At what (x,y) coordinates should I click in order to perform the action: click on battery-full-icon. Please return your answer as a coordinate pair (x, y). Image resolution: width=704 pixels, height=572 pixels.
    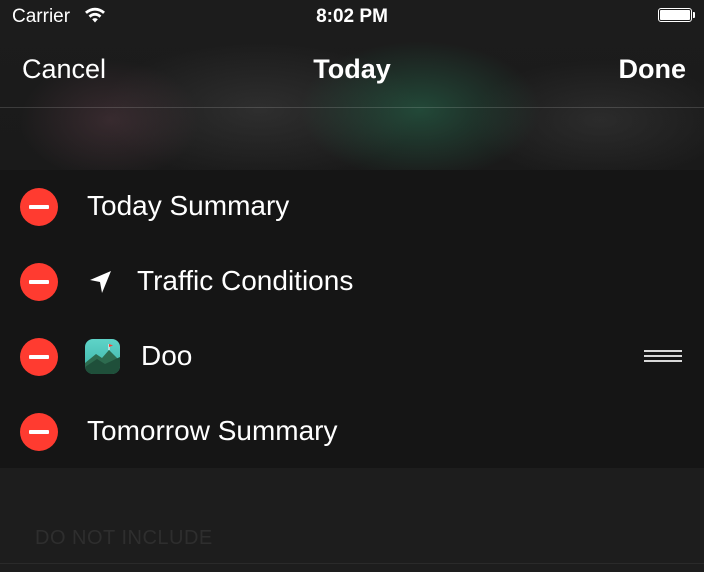
    Looking at the image, I should click on (677, 16).